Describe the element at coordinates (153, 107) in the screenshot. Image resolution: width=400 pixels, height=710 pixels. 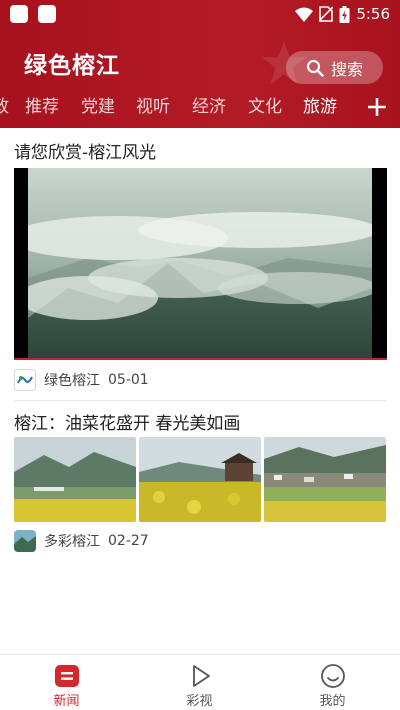
I see `tab-audiovisual: 视听` at that location.